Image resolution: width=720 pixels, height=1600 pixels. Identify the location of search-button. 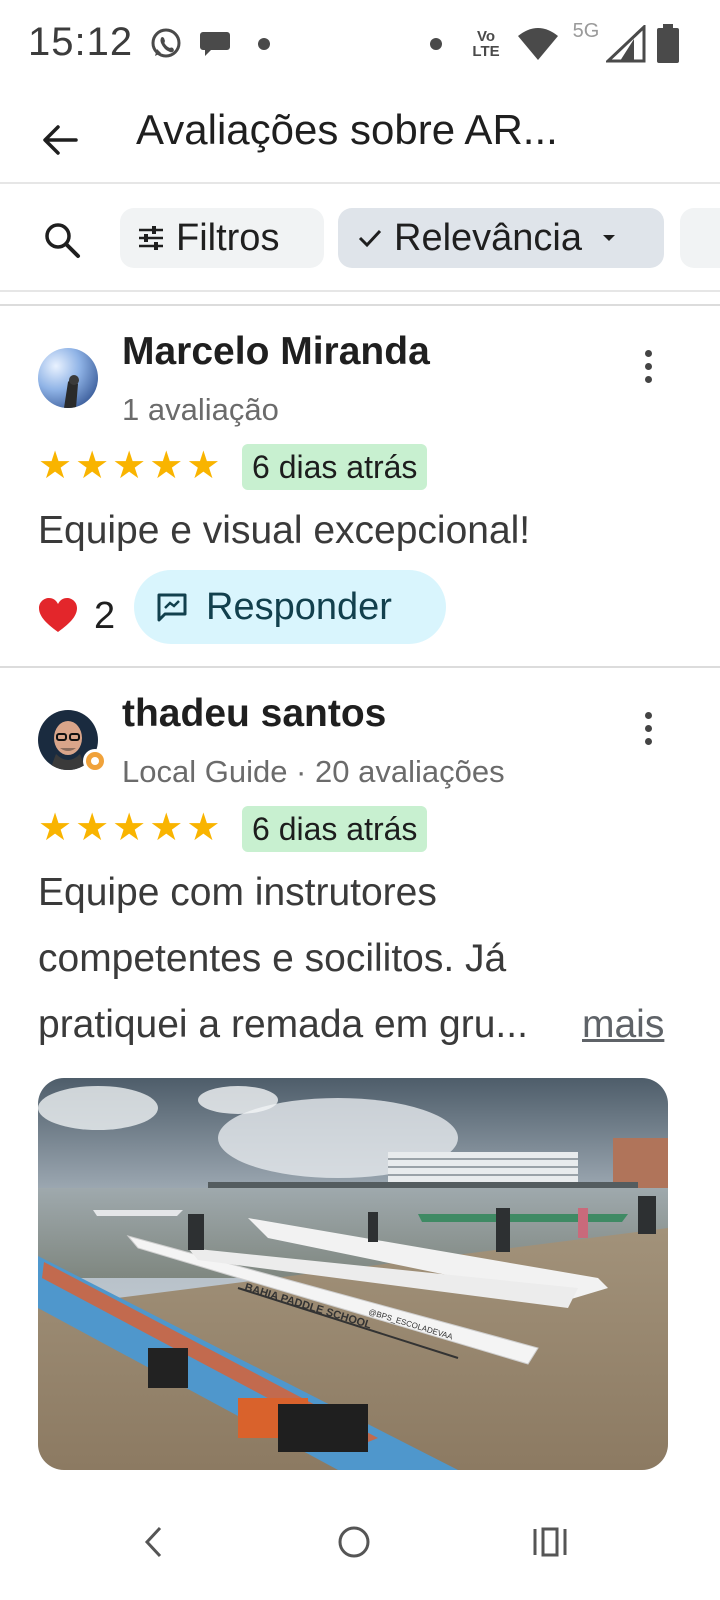
(62, 240).